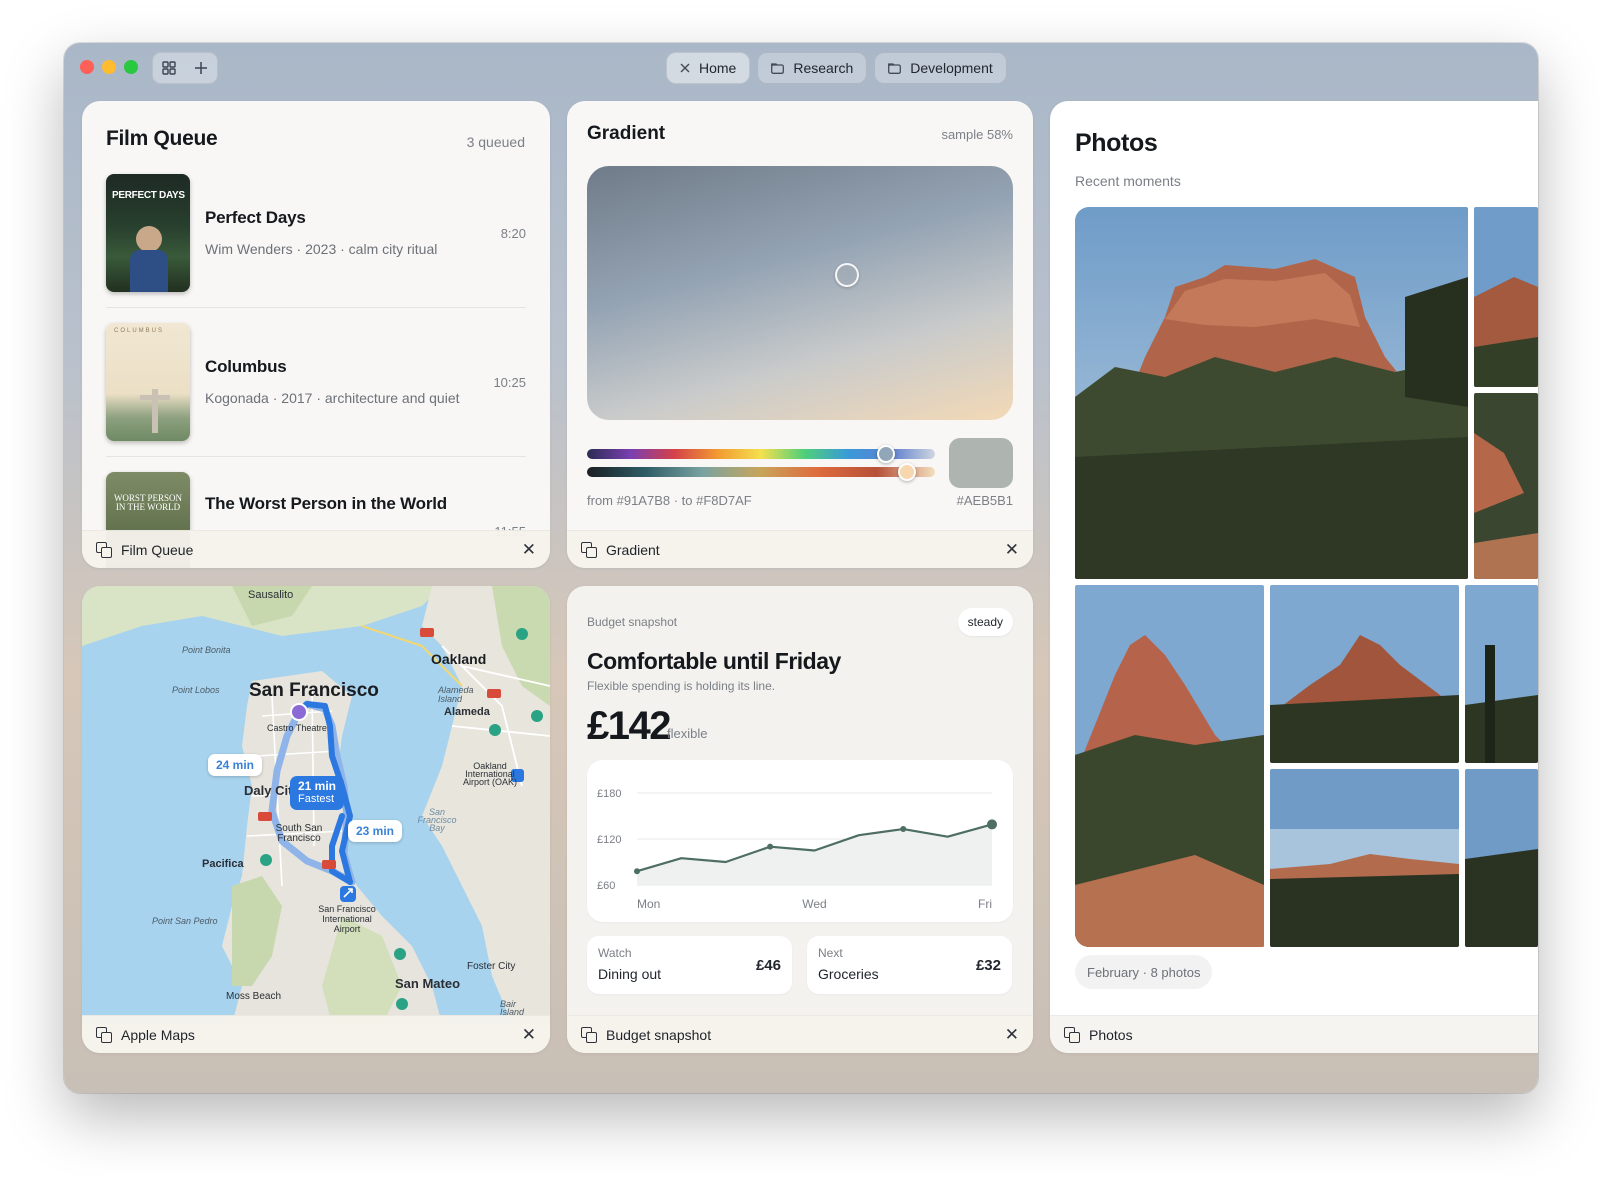 Image resolution: width=1600 pixels, height=1177 pixels. Describe the element at coordinates (254, 996) in the screenshot. I see `map-label: Moss Beach` at that location.